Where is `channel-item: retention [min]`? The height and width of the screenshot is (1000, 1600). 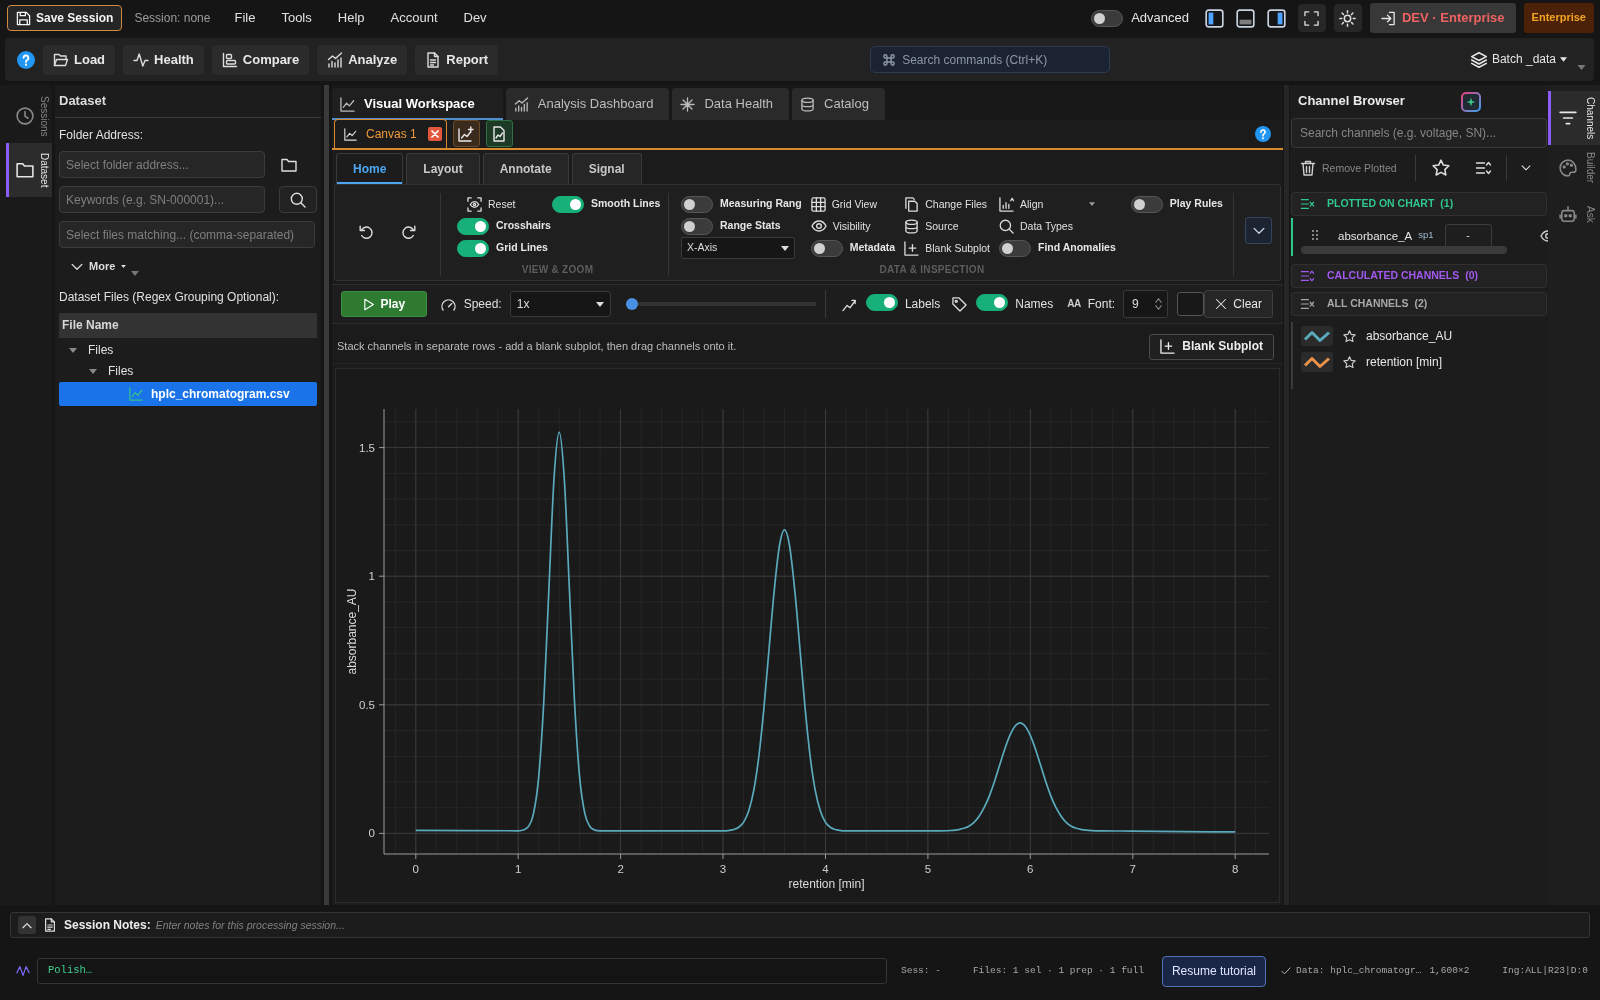
channel-item: retention [min] is located at coordinates (1404, 362).